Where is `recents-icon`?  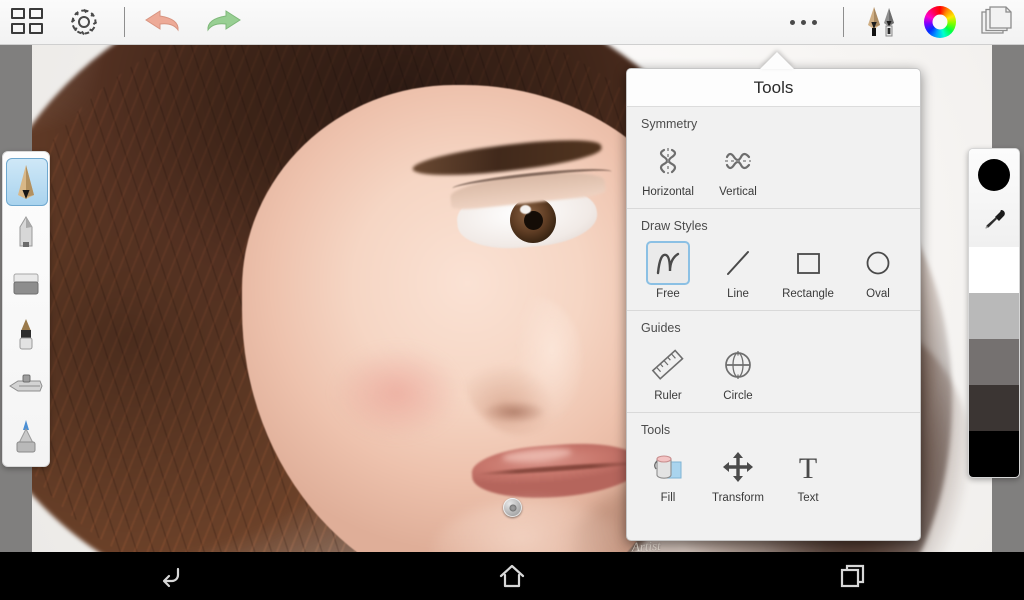 recents-icon is located at coordinates (853, 576).